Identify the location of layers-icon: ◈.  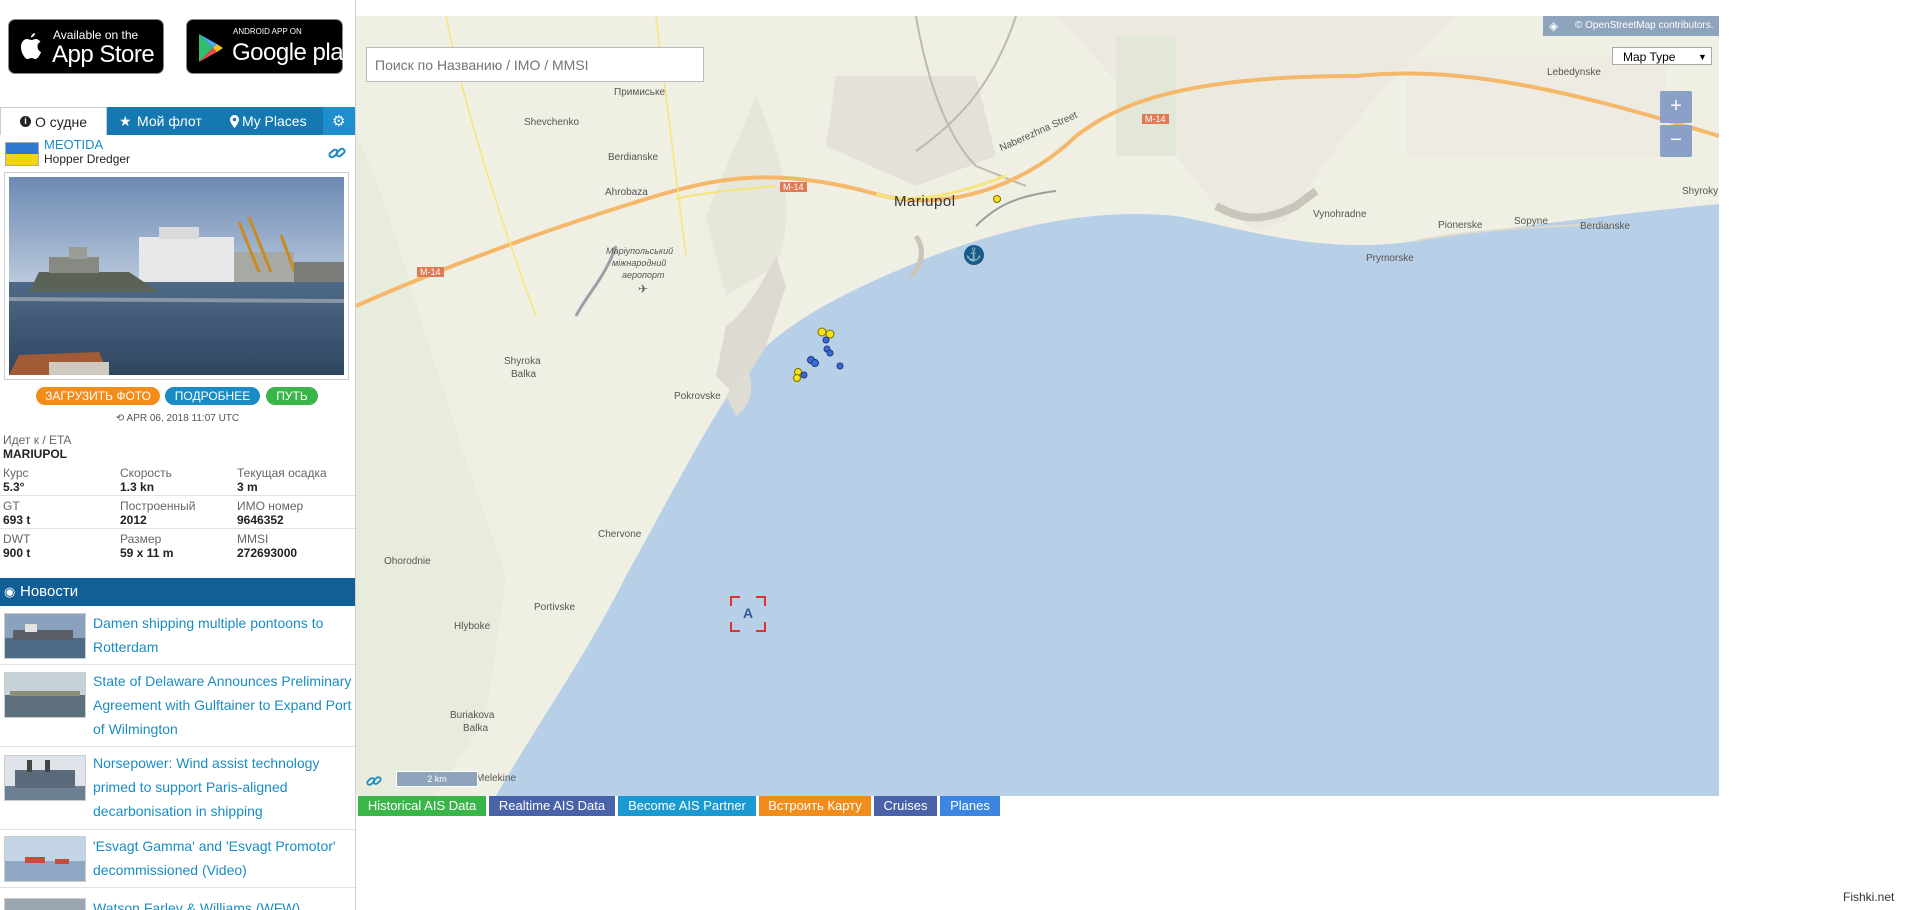
(1554, 26).